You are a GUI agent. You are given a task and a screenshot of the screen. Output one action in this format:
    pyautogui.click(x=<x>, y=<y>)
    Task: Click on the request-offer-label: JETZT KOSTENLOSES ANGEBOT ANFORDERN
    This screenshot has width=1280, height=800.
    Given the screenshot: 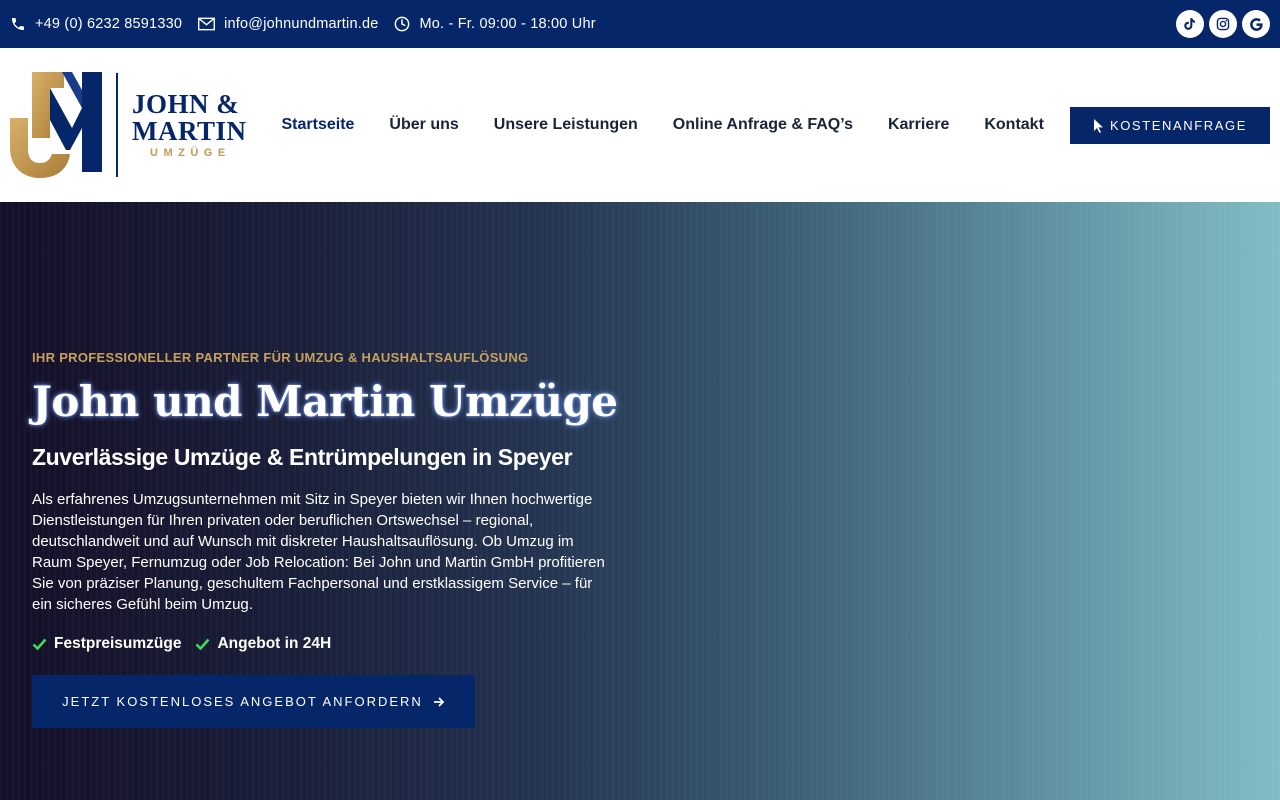 What is the action you would take?
    pyautogui.click(x=242, y=701)
    